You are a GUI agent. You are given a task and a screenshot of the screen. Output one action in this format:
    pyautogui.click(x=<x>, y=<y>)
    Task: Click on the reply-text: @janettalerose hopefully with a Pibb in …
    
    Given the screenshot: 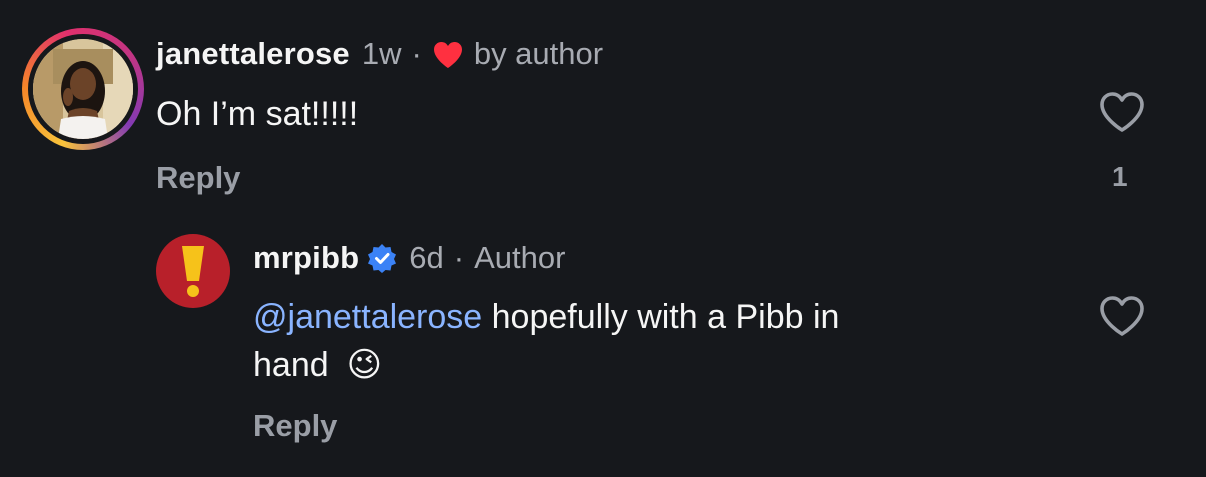 What is the action you would take?
    pyautogui.click(x=546, y=341)
    